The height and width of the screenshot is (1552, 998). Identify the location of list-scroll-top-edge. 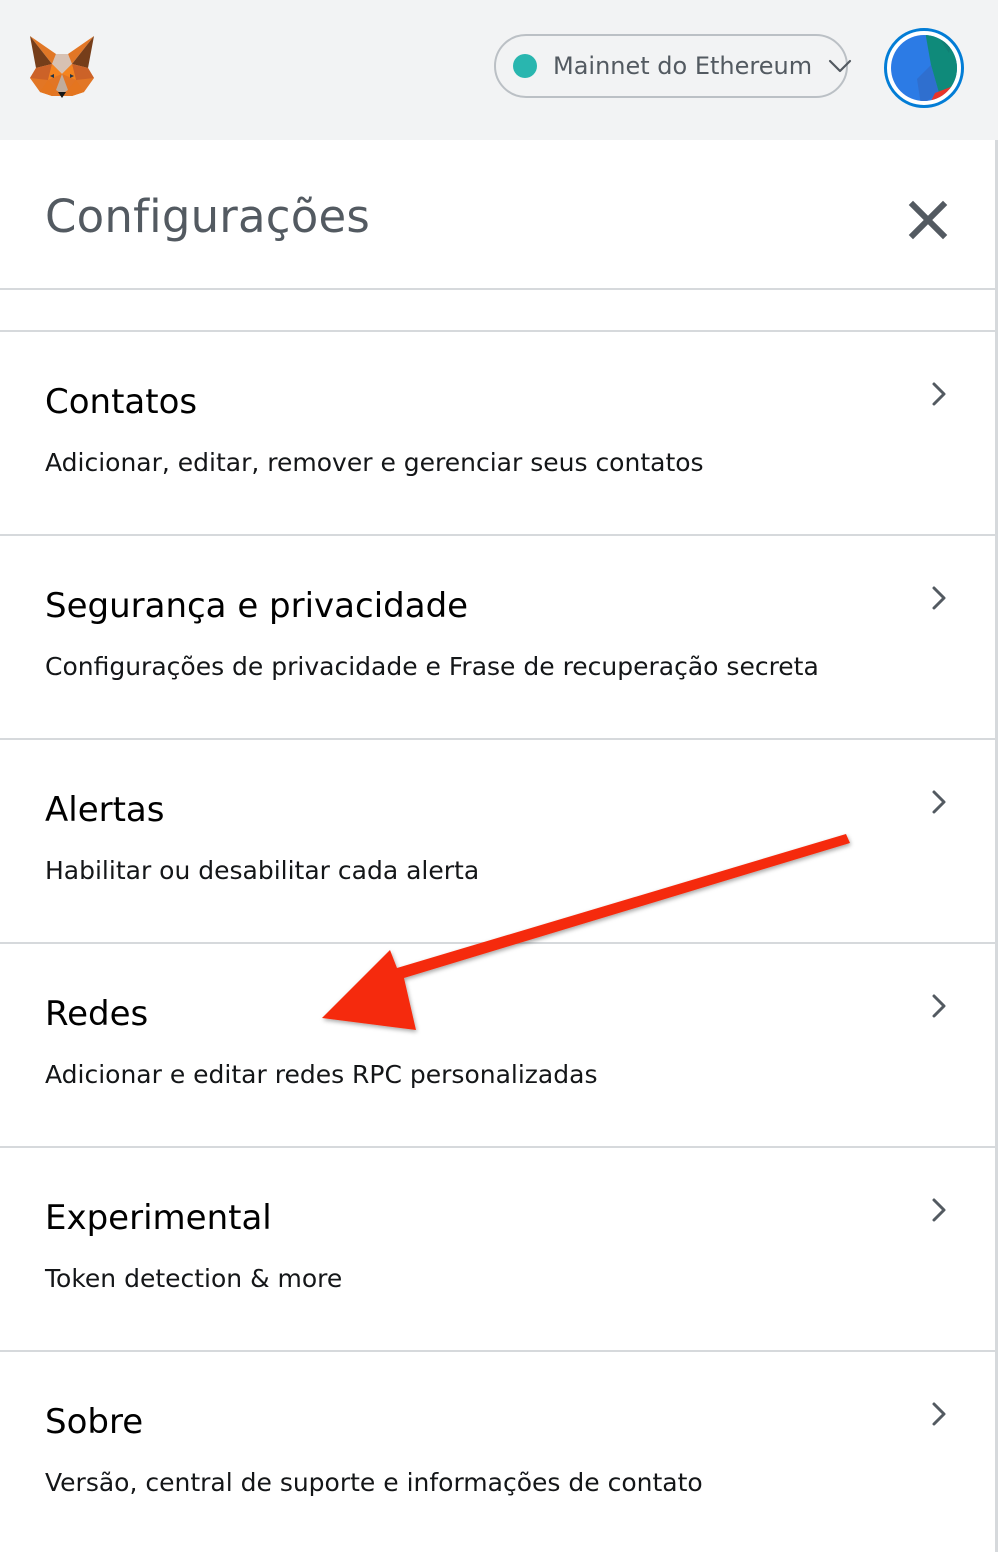
(499, 311).